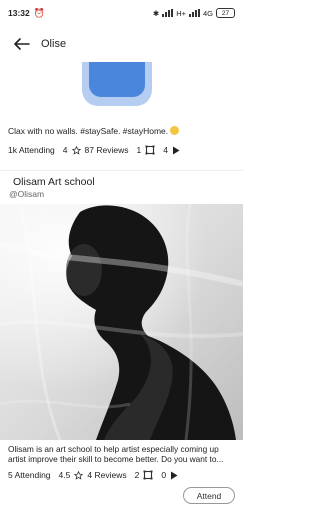  Describe the element at coordinates (26, 194) in the screenshot. I see `post2-handle: @Olisam` at that location.